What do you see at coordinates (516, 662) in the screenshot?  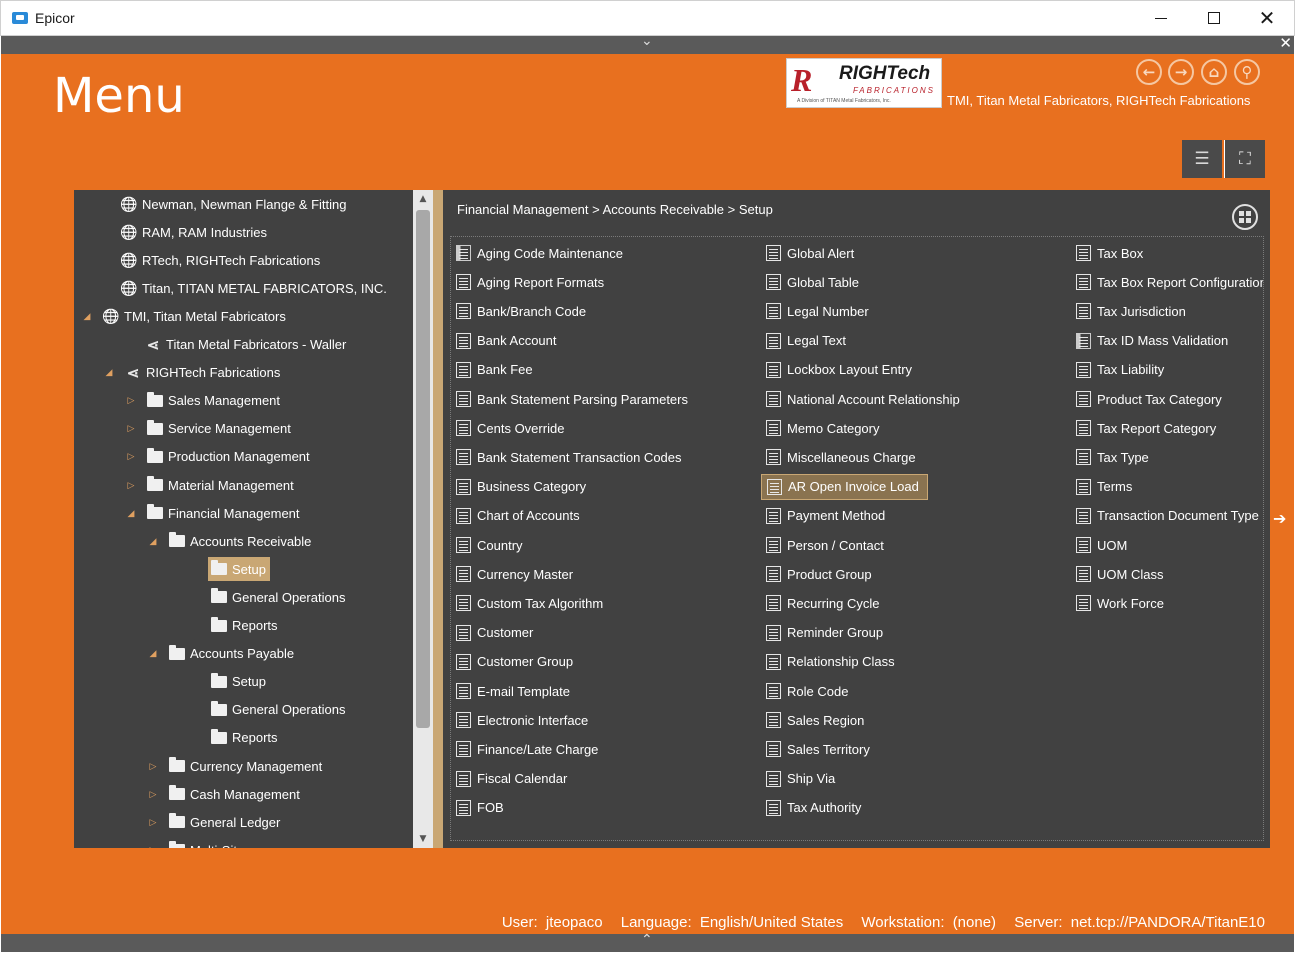 I see `menu-item: Customer Group` at bounding box center [516, 662].